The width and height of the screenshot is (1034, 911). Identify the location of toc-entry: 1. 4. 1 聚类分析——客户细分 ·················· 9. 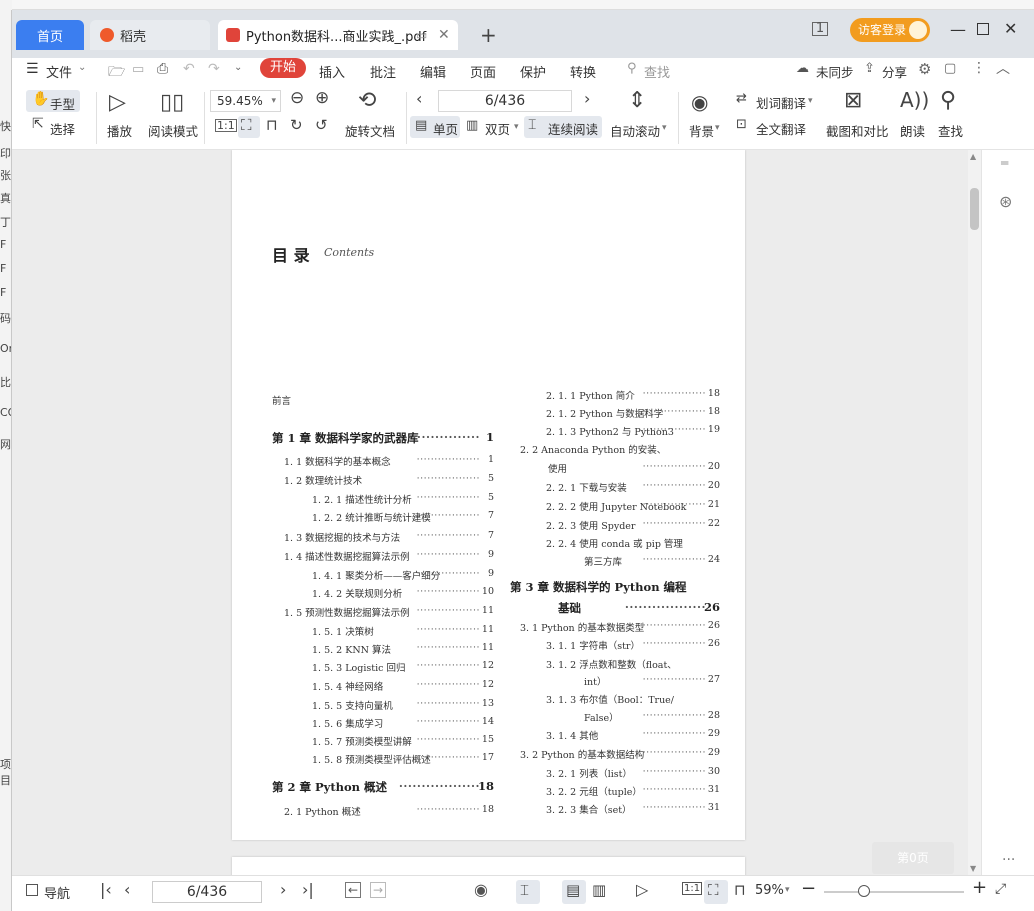
(403, 575).